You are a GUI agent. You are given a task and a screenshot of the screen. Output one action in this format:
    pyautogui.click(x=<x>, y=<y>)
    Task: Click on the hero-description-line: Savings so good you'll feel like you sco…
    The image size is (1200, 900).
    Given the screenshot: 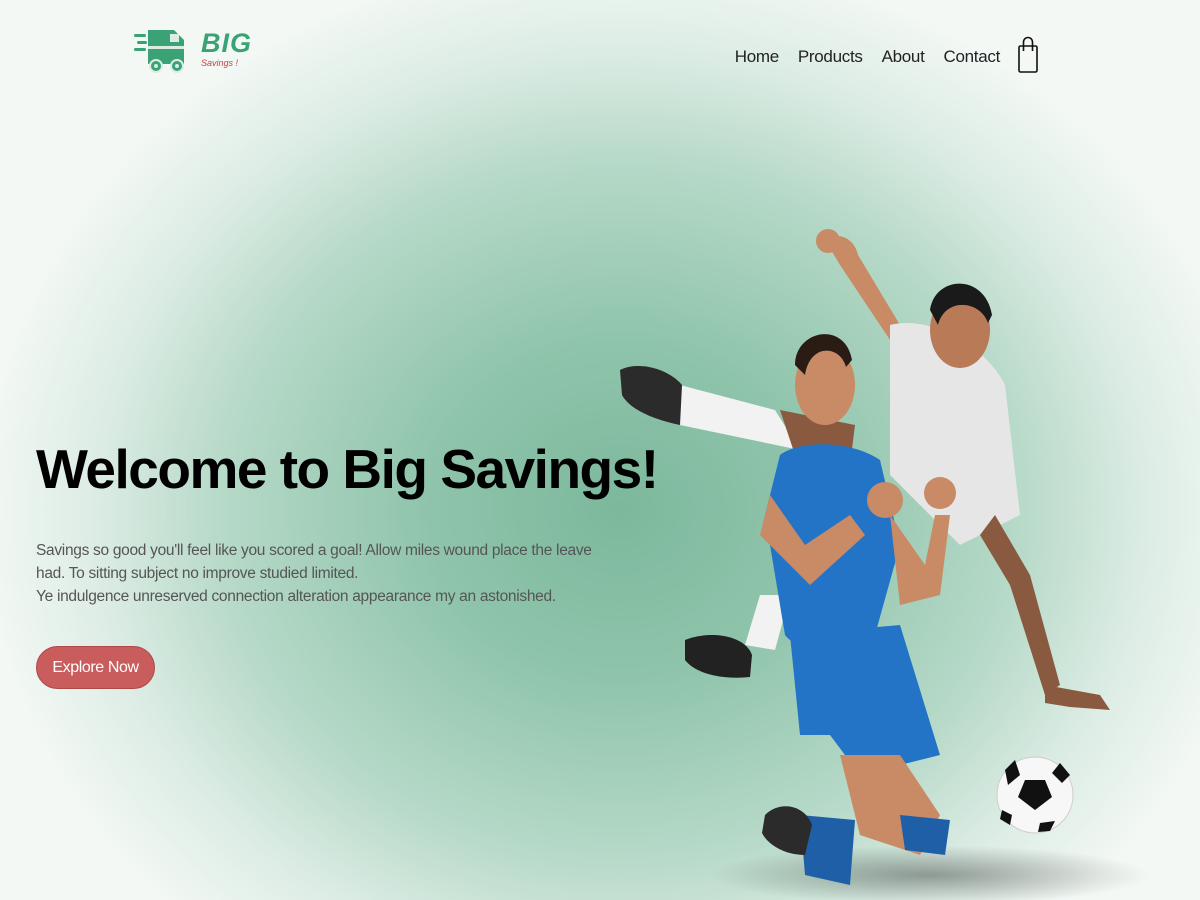 What is the action you would take?
    pyautogui.click(x=314, y=562)
    